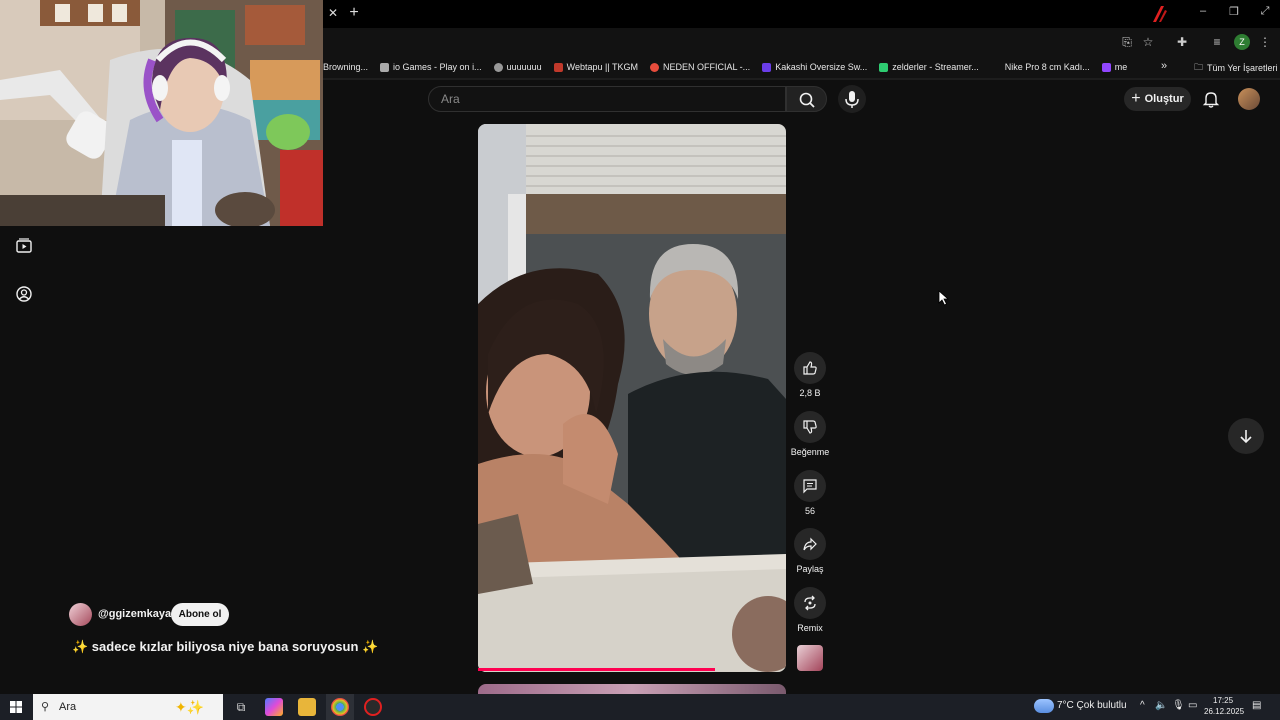 The image size is (1280, 720). I want to click on next-video-button, so click(1246, 436).